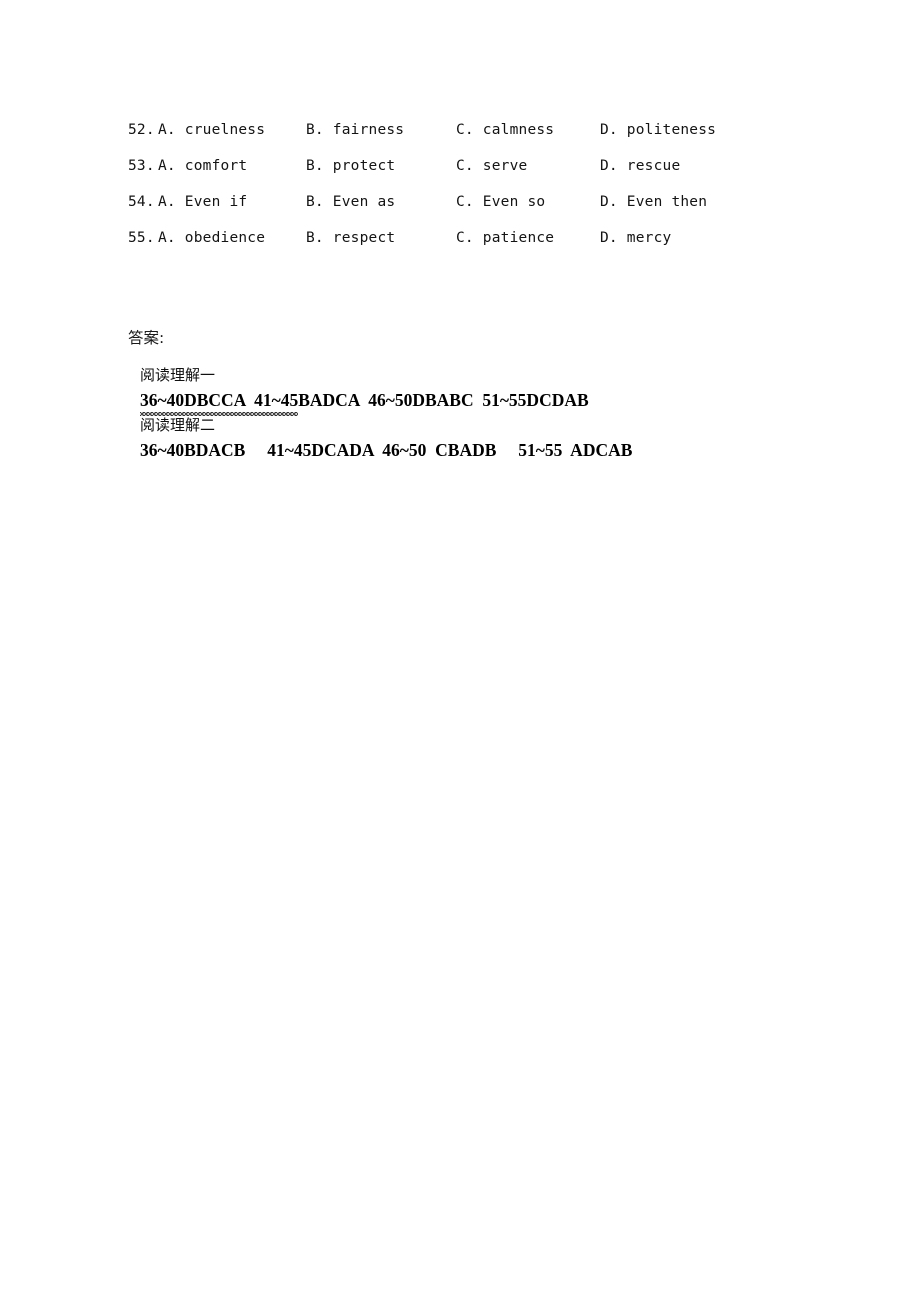  Describe the element at coordinates (202, 166) in the screenshot. I see `option-a: A. comfort` at that location.